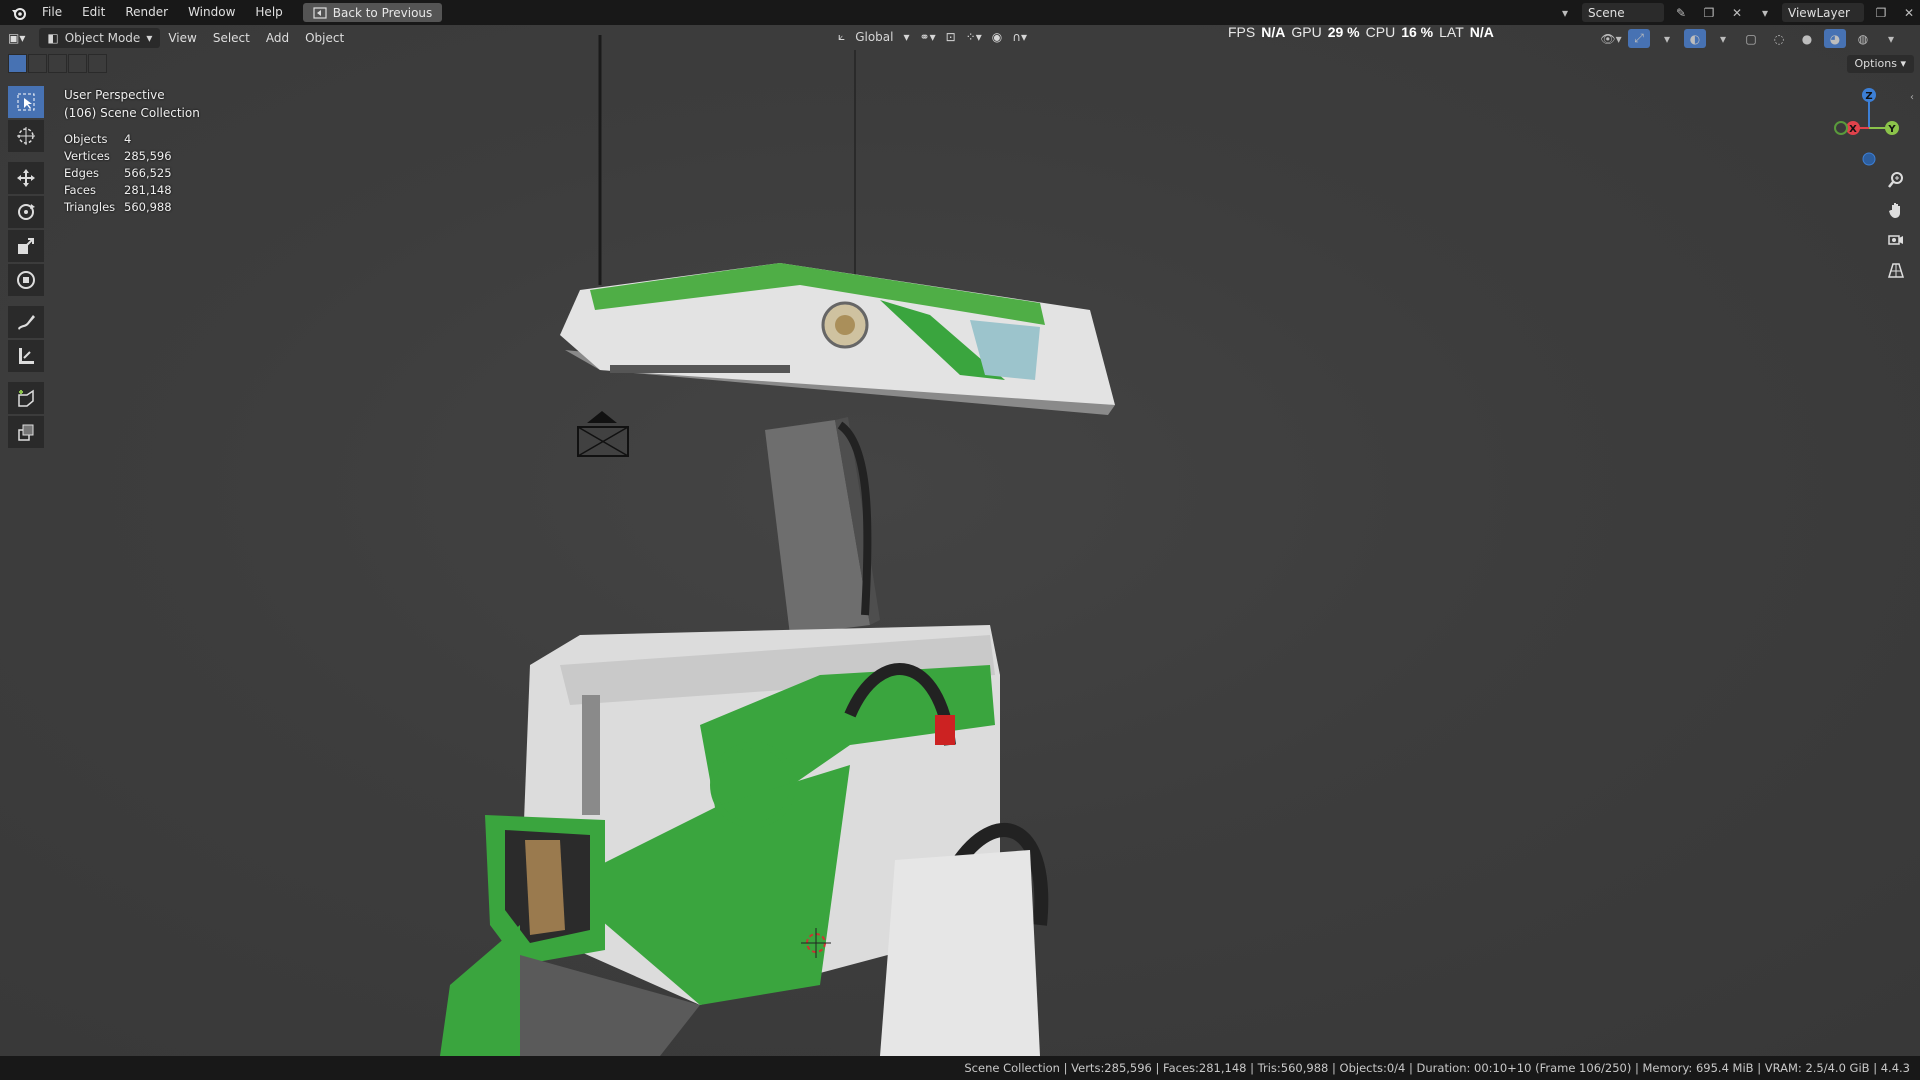 The width and height of the screenshot is (1920, 1080). I want to click on back-to-previous-button: Back to Previous, so click(372, 12).